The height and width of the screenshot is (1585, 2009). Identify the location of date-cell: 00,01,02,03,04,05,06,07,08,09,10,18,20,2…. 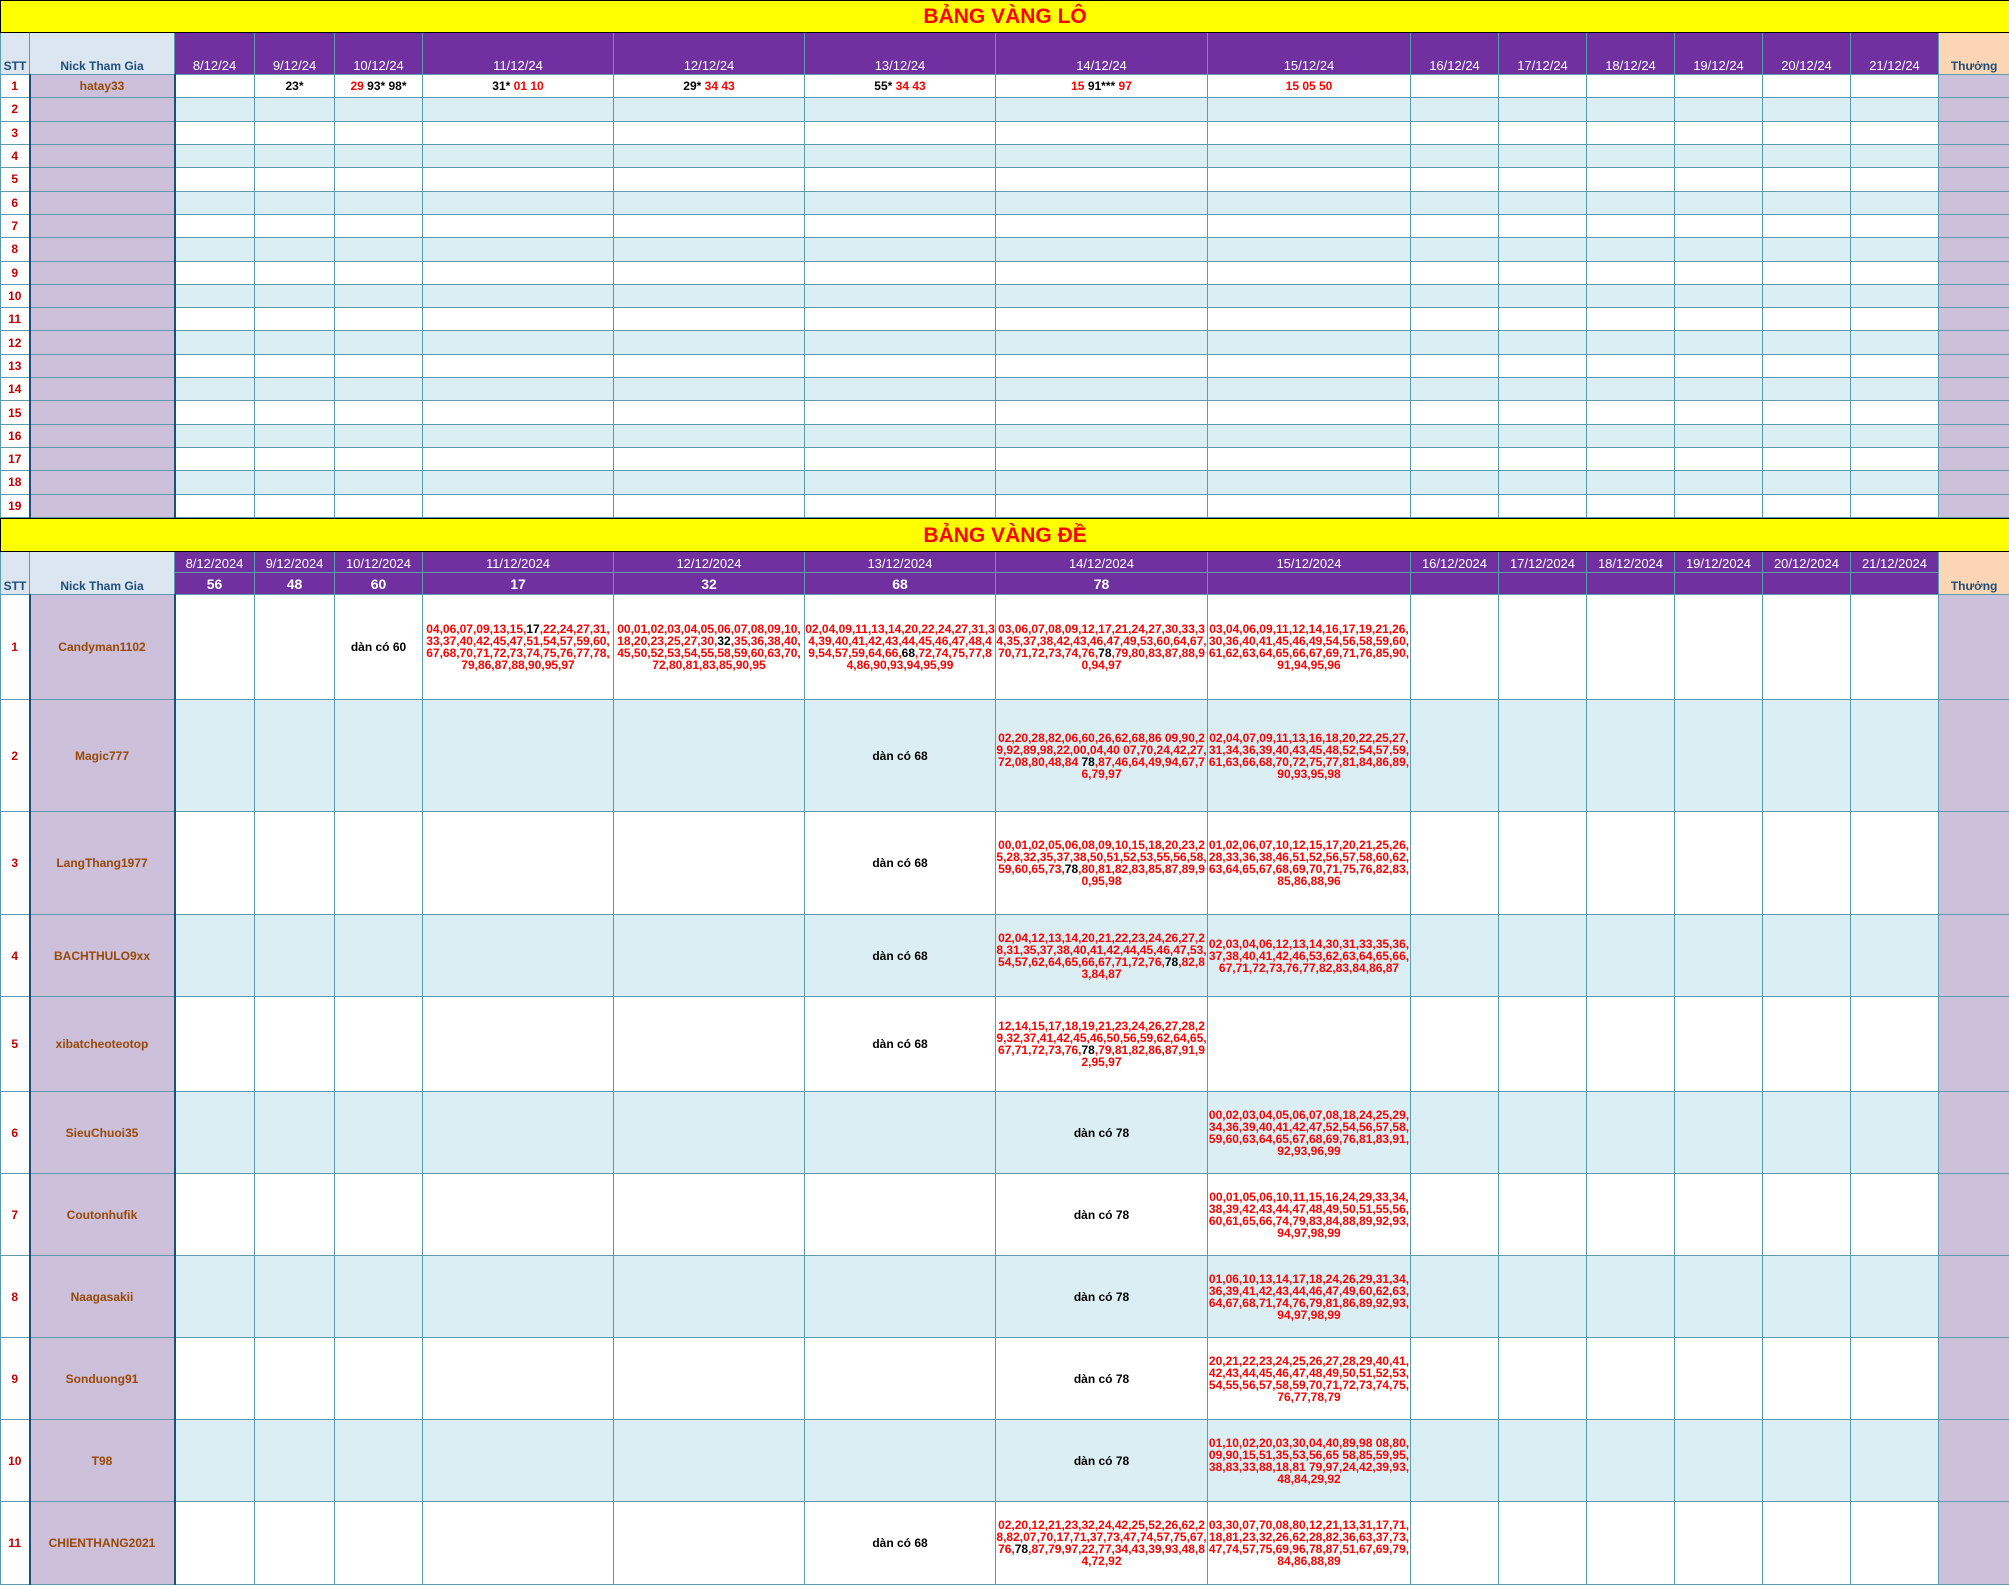
(709, 647).